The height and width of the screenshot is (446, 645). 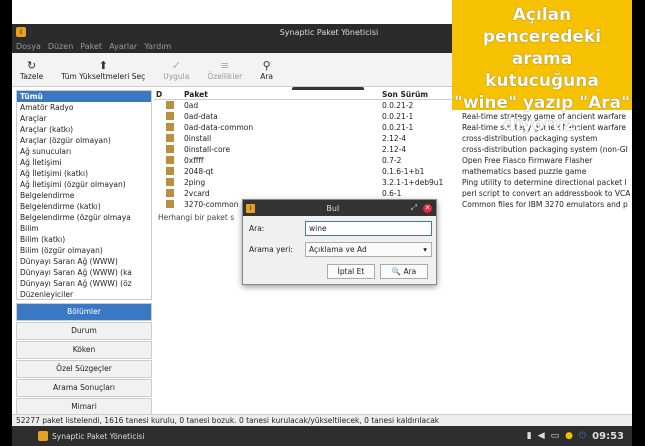 What do you see at coordinates (398, 105) in the screenshot?
I see `package-version: 0.0.21-2` at bounding box center [398, 105].